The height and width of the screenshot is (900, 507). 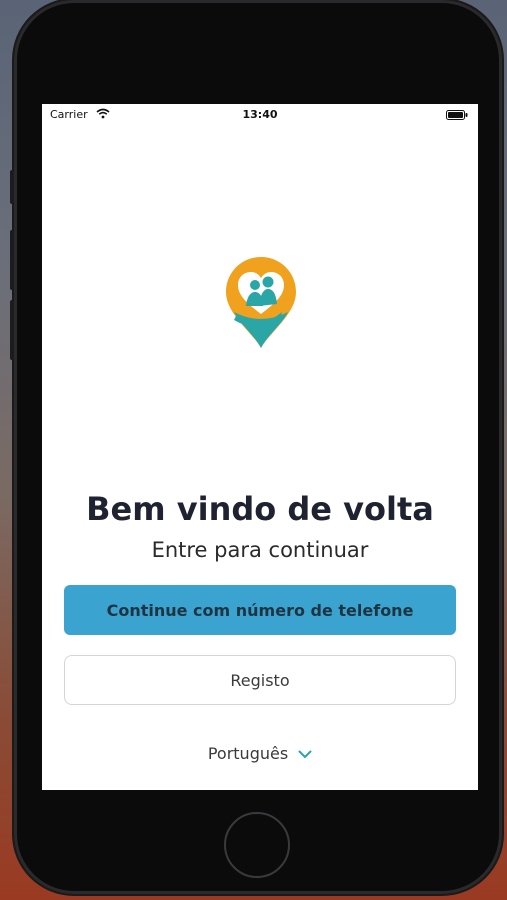 I want to click on language-selector: Português, so click(x=260, y=753).